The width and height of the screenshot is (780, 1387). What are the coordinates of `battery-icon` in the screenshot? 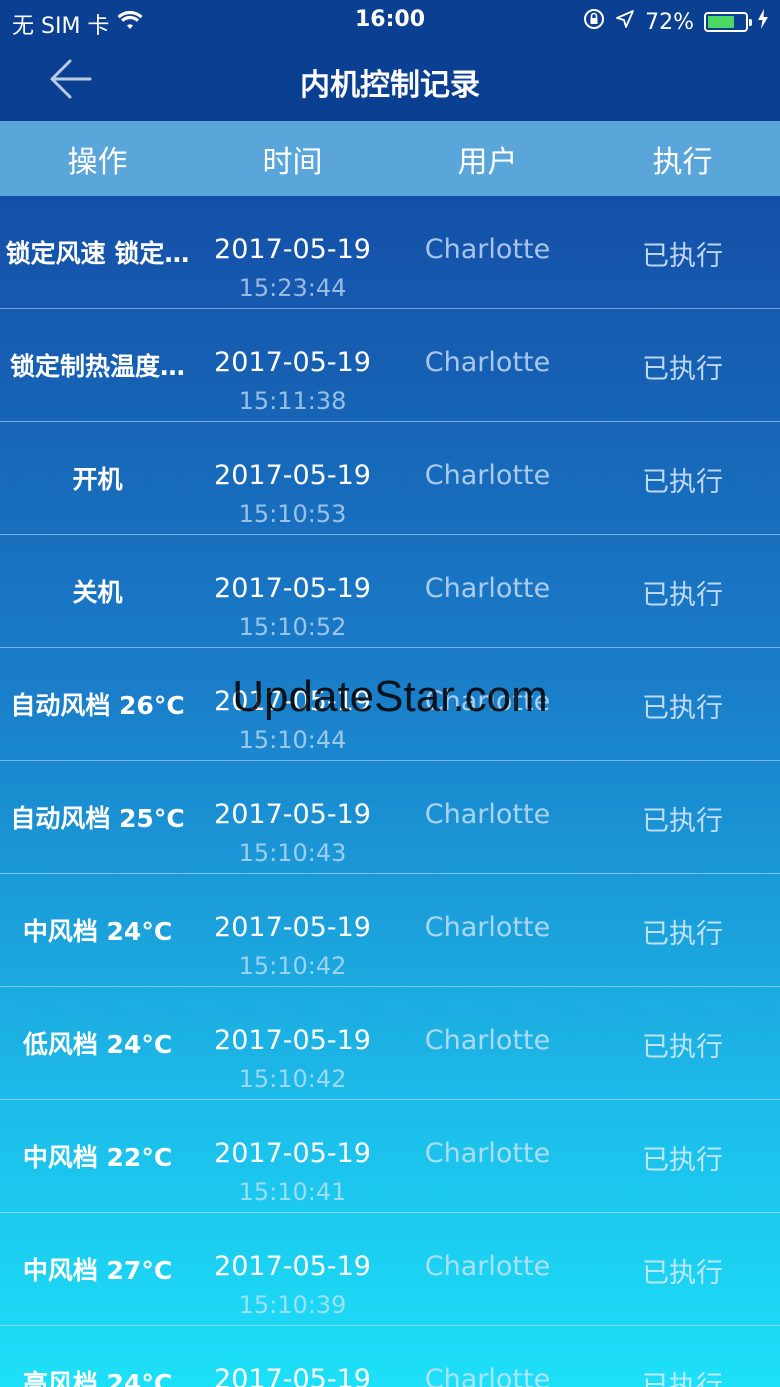 It's located at (728, 22).